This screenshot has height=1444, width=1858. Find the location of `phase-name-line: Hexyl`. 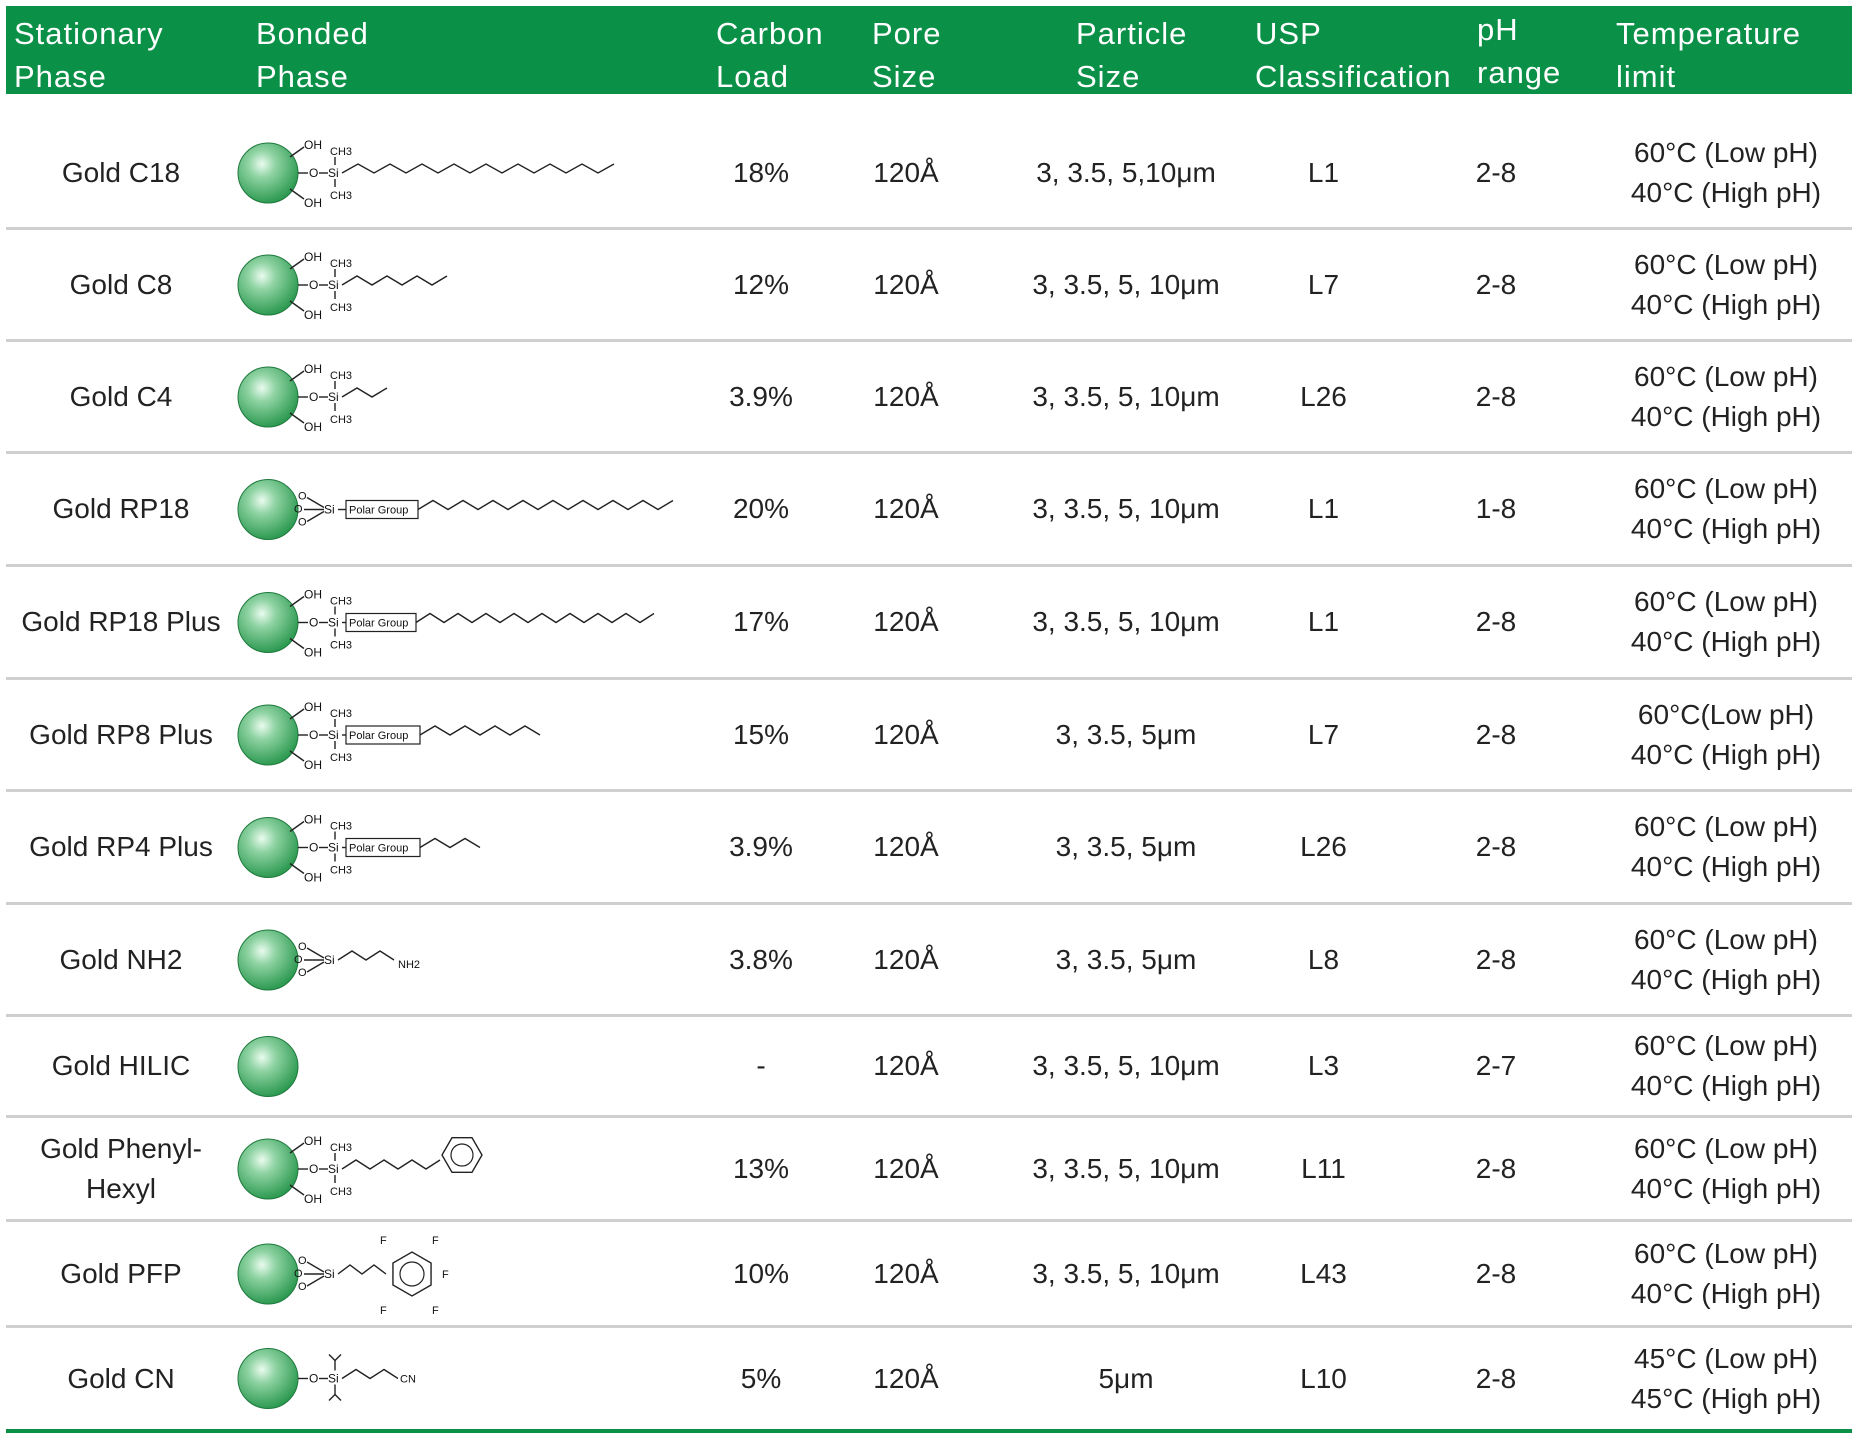

phase-name-line: Hexyl is located at coordinates (120, 1188).